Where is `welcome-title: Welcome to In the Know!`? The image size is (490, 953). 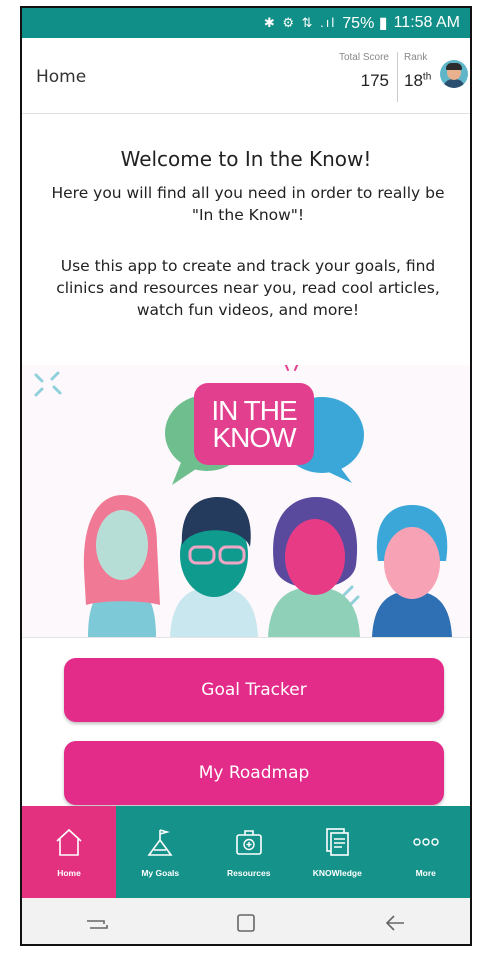
welcome-title: Welcome to In the Know! is located at coordinates (246, 159).